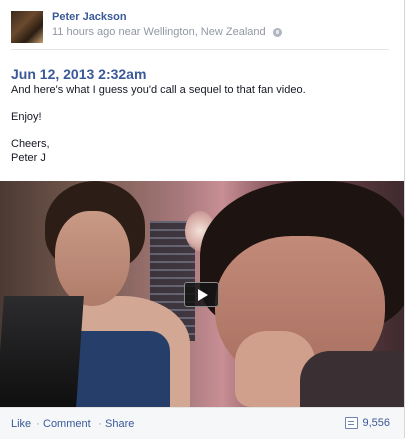  What do you see at coordinates (119, 424) in the screenshot?
I see `share-link: Share` at bounding box center [119, 424].